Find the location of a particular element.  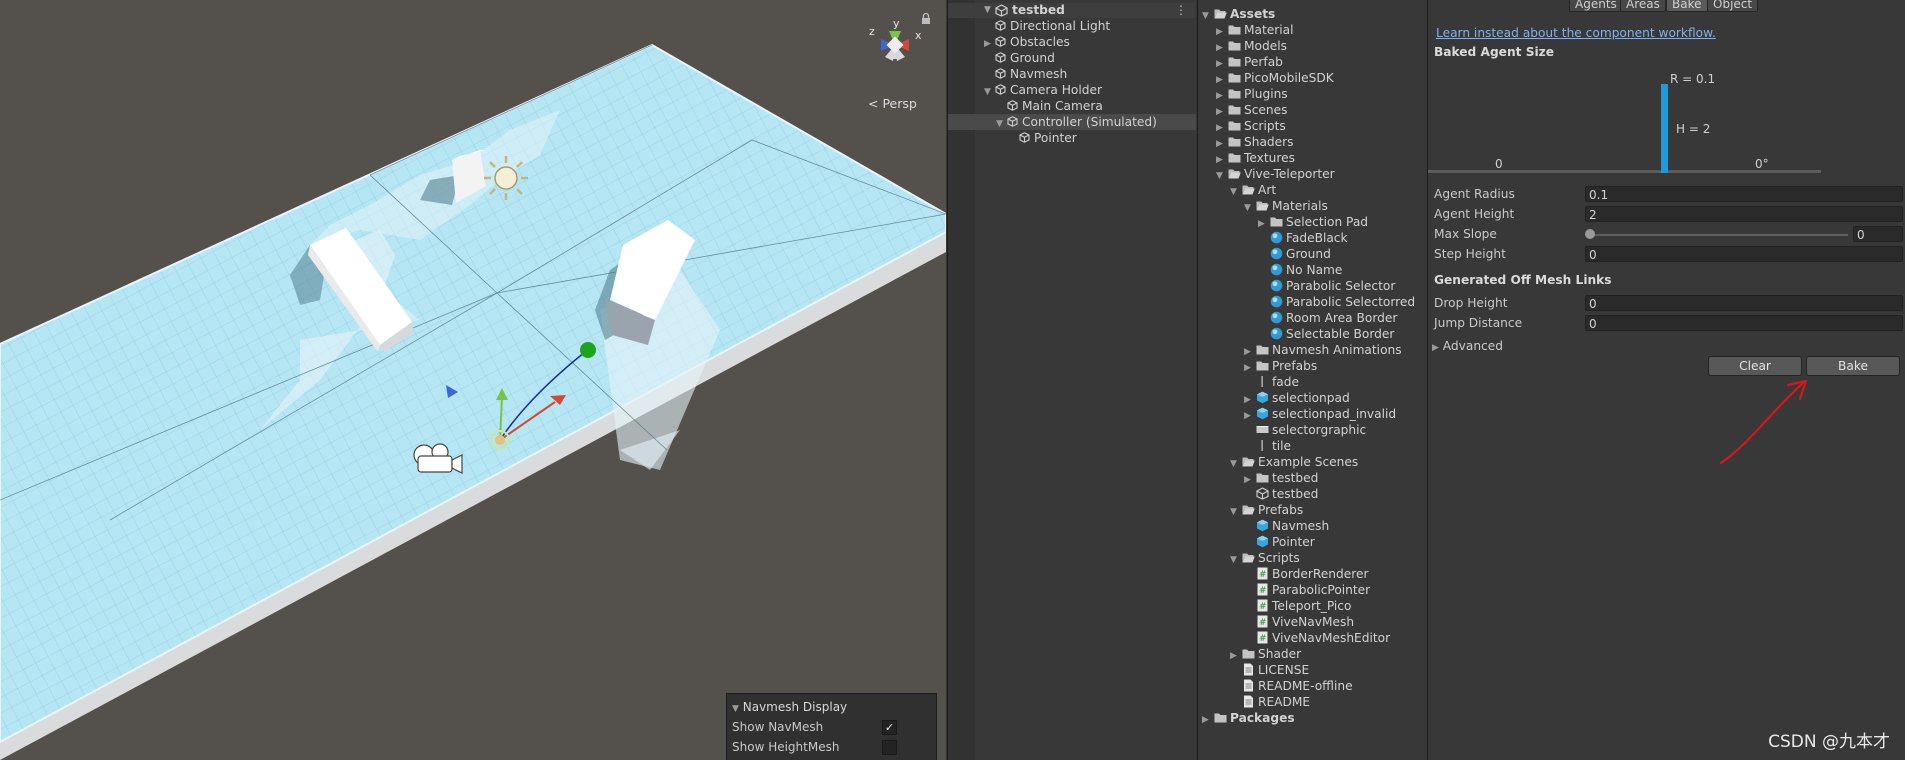

project-item: FadeBlack is located at coordinates (1303, 238).